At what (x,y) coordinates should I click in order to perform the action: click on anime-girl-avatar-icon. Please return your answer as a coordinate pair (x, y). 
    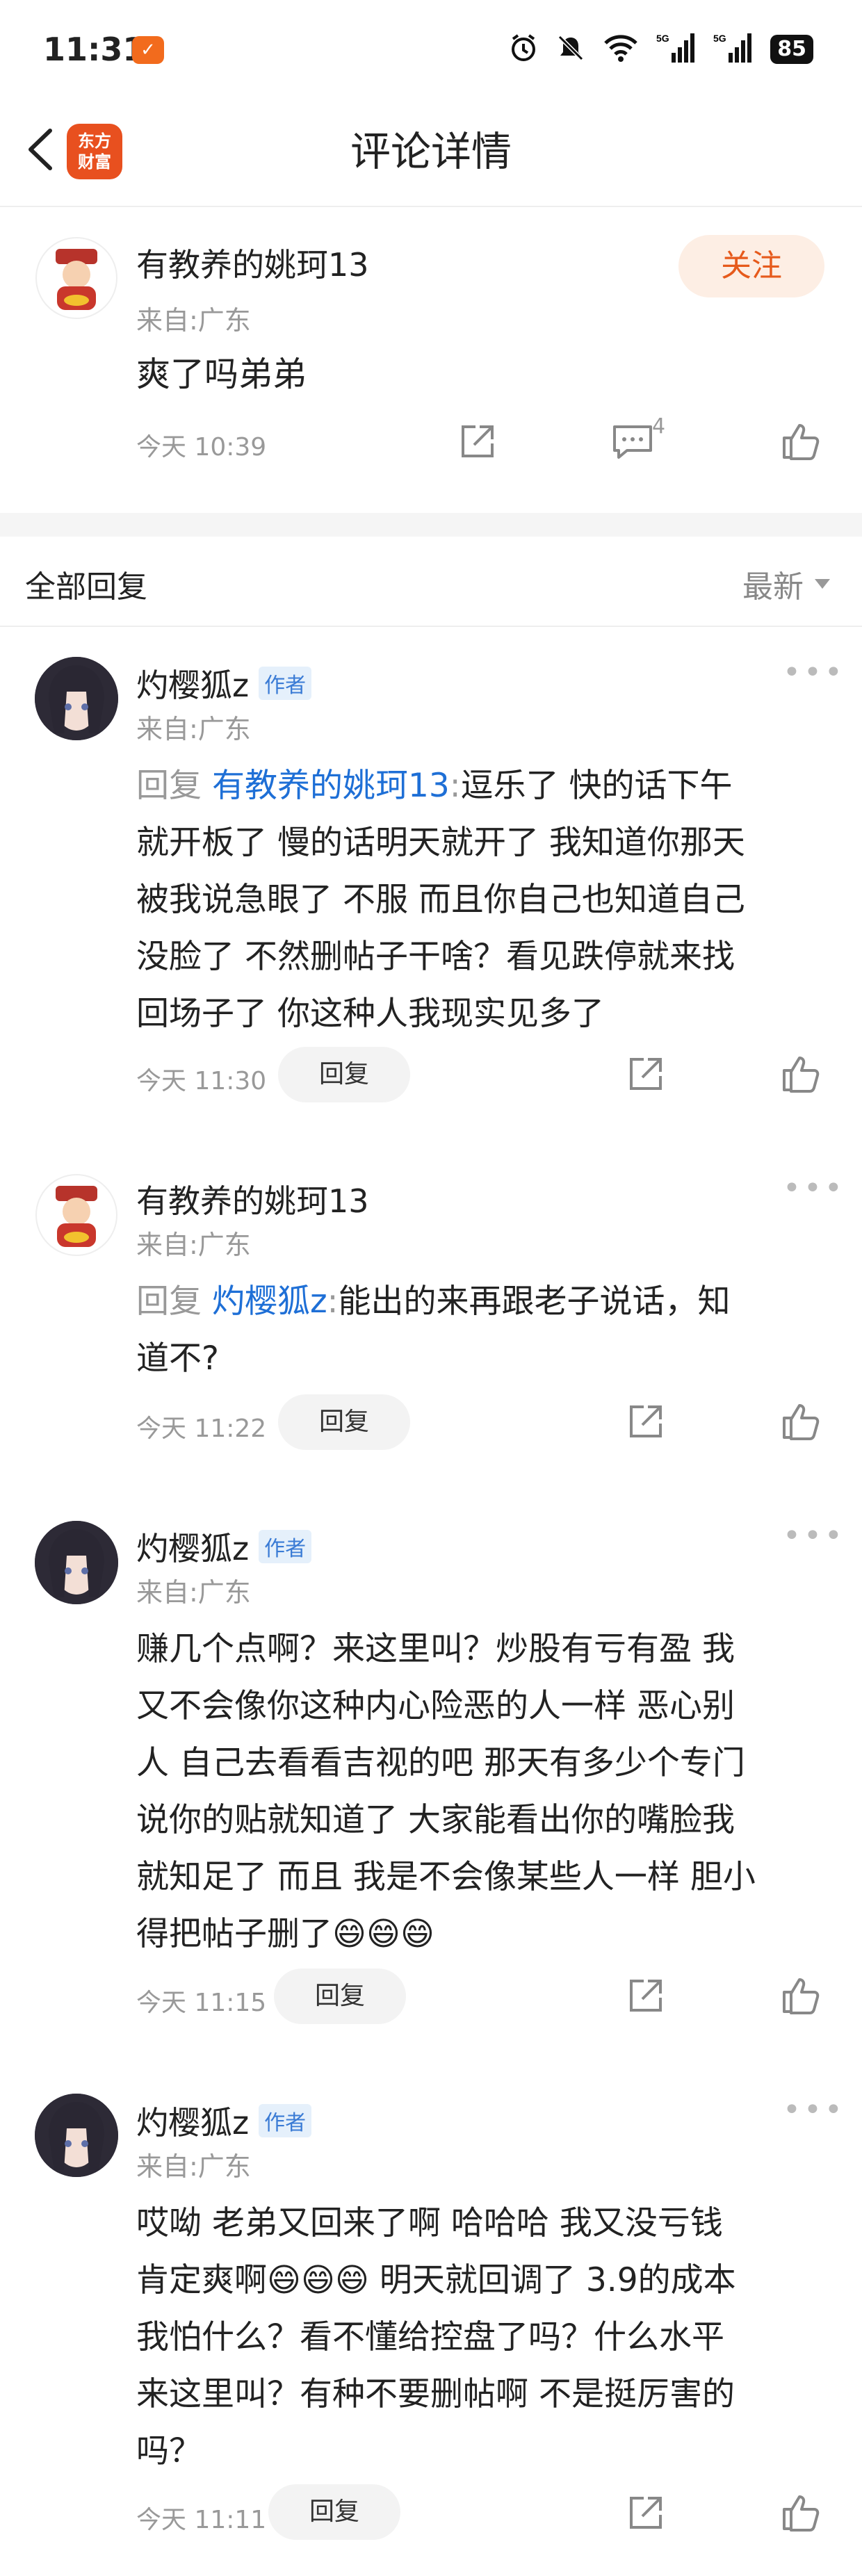
    Looking at the image, I should click on (77, 1562).